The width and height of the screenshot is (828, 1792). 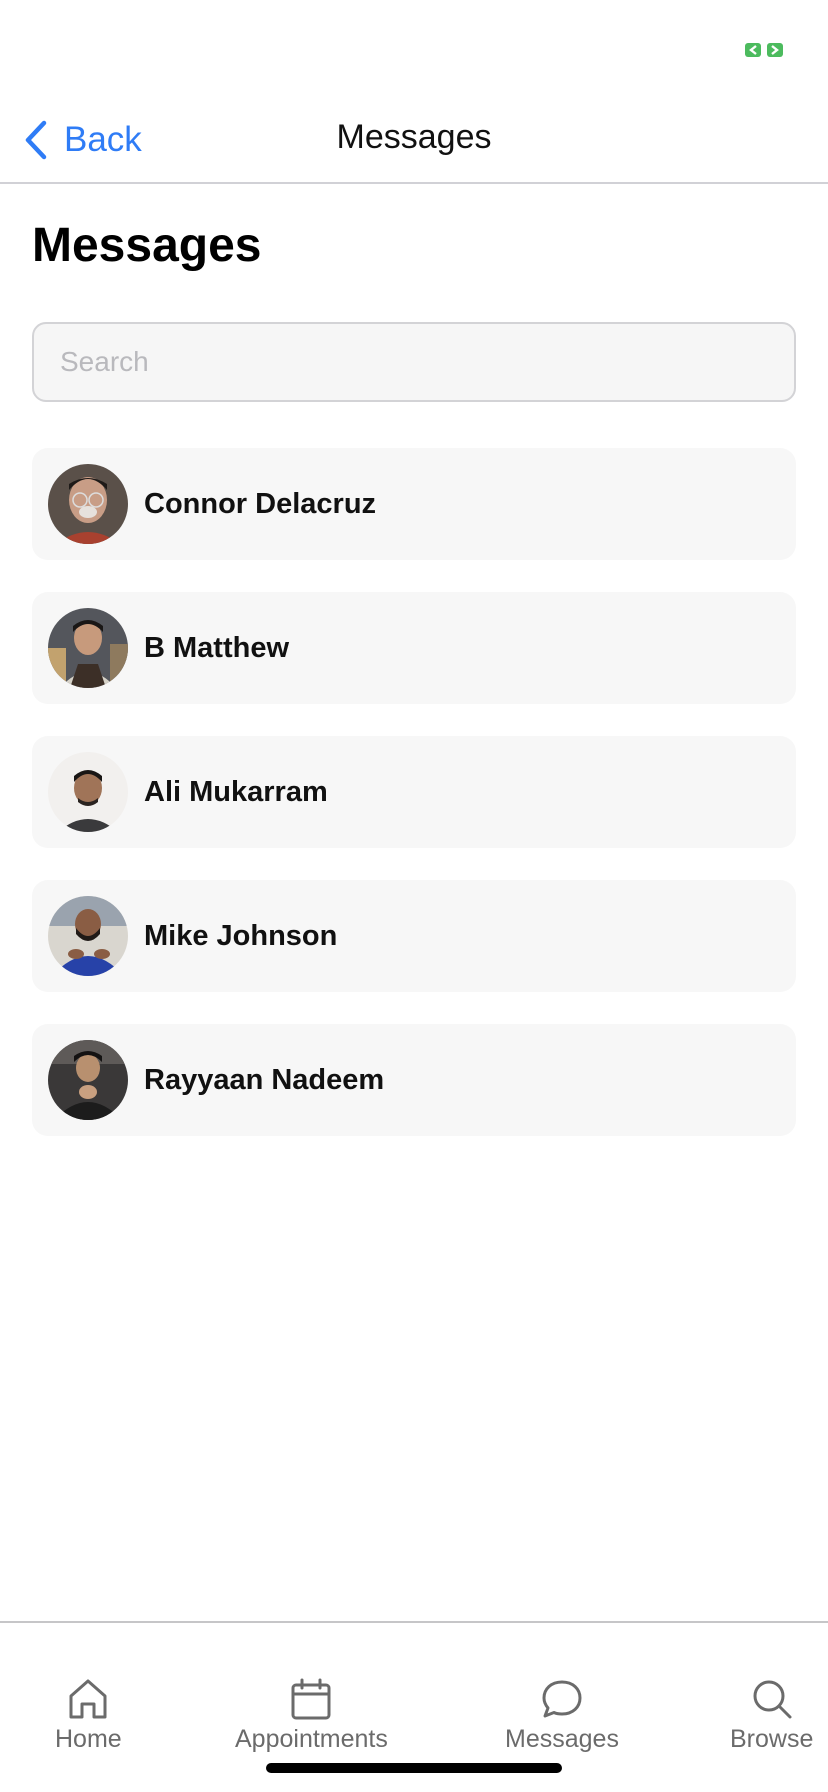 I want to click on contact-item-mike-johnson: Mike Johnson, so click(x=414, y=936).